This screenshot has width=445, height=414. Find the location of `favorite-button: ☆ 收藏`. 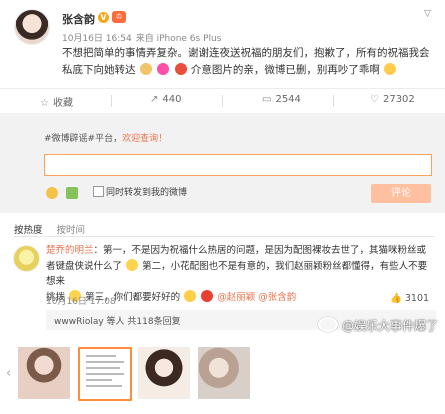

favorite-button: ☆ 收藏 is located at coordinates (56, 101).